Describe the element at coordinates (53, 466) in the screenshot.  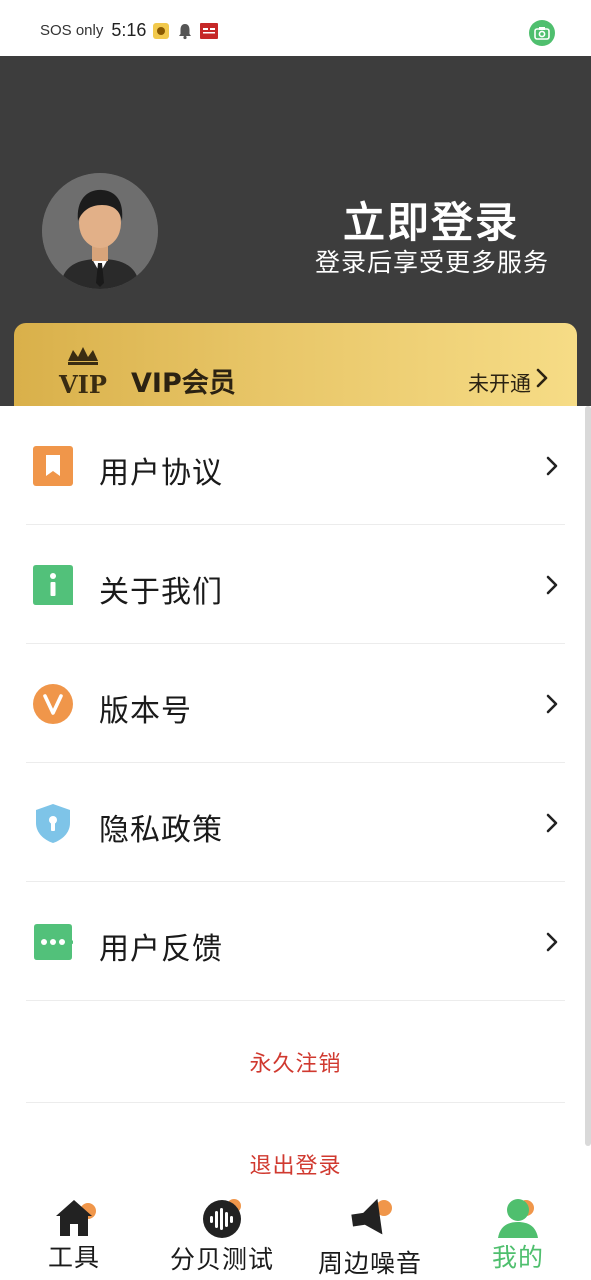
I see `bookmark-icon` at that location.